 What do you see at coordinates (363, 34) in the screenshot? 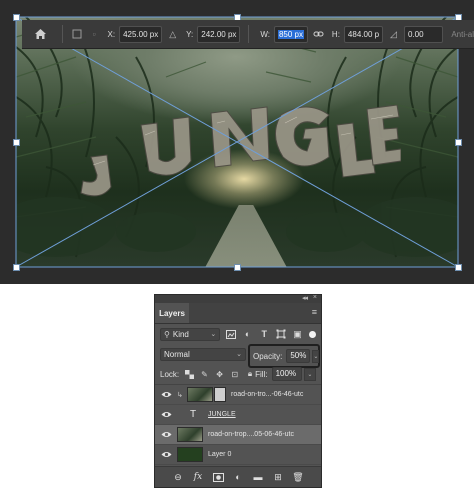
I see `height-field: 484.00 p` at bounding box center [363, 34].